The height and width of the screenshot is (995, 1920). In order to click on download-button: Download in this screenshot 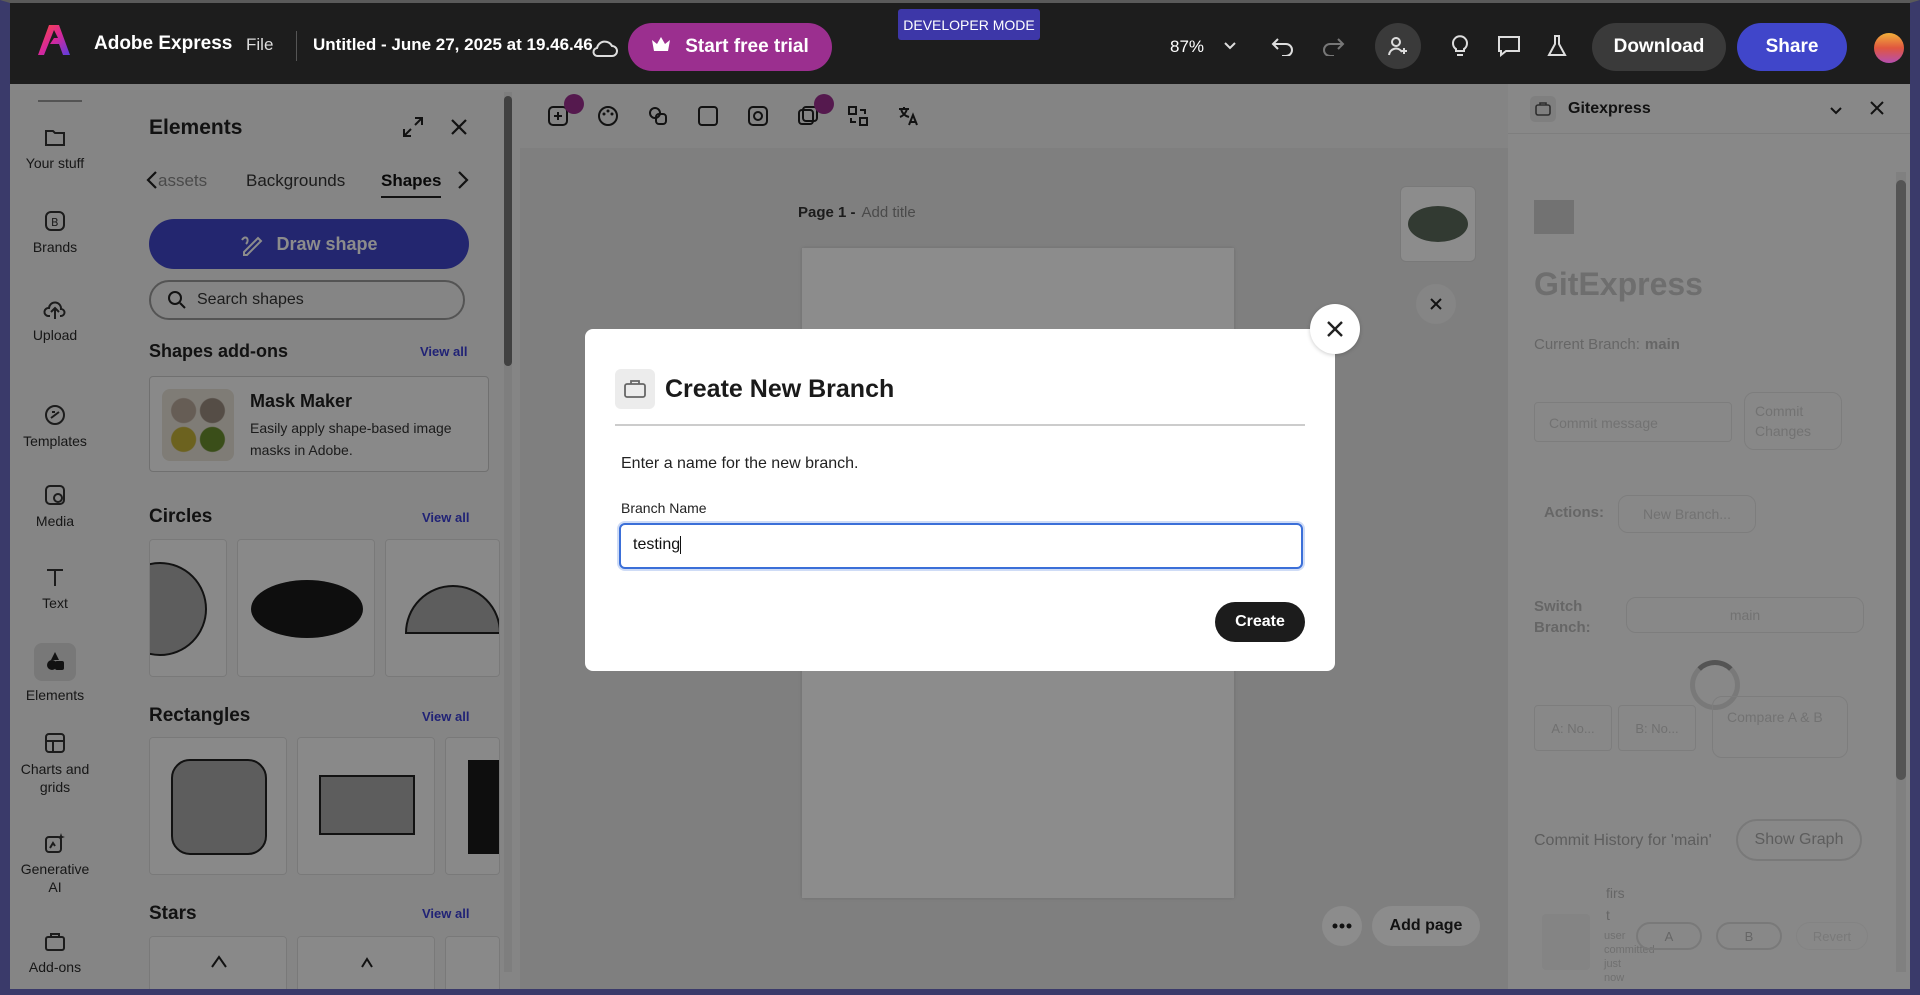, I will do `click(1659, 47)`.